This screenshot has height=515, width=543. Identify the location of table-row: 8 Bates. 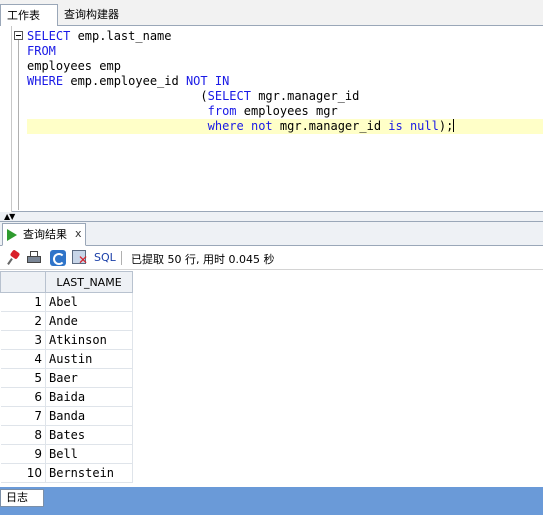
(66, 435).